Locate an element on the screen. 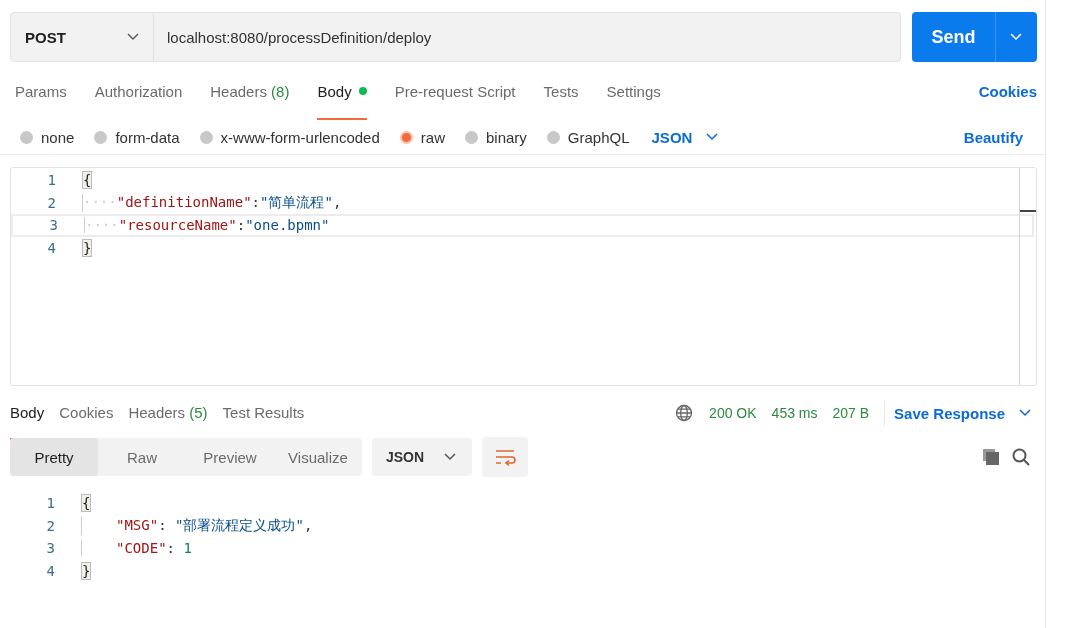  tab: Visualize is located at coordinates (318, 457).